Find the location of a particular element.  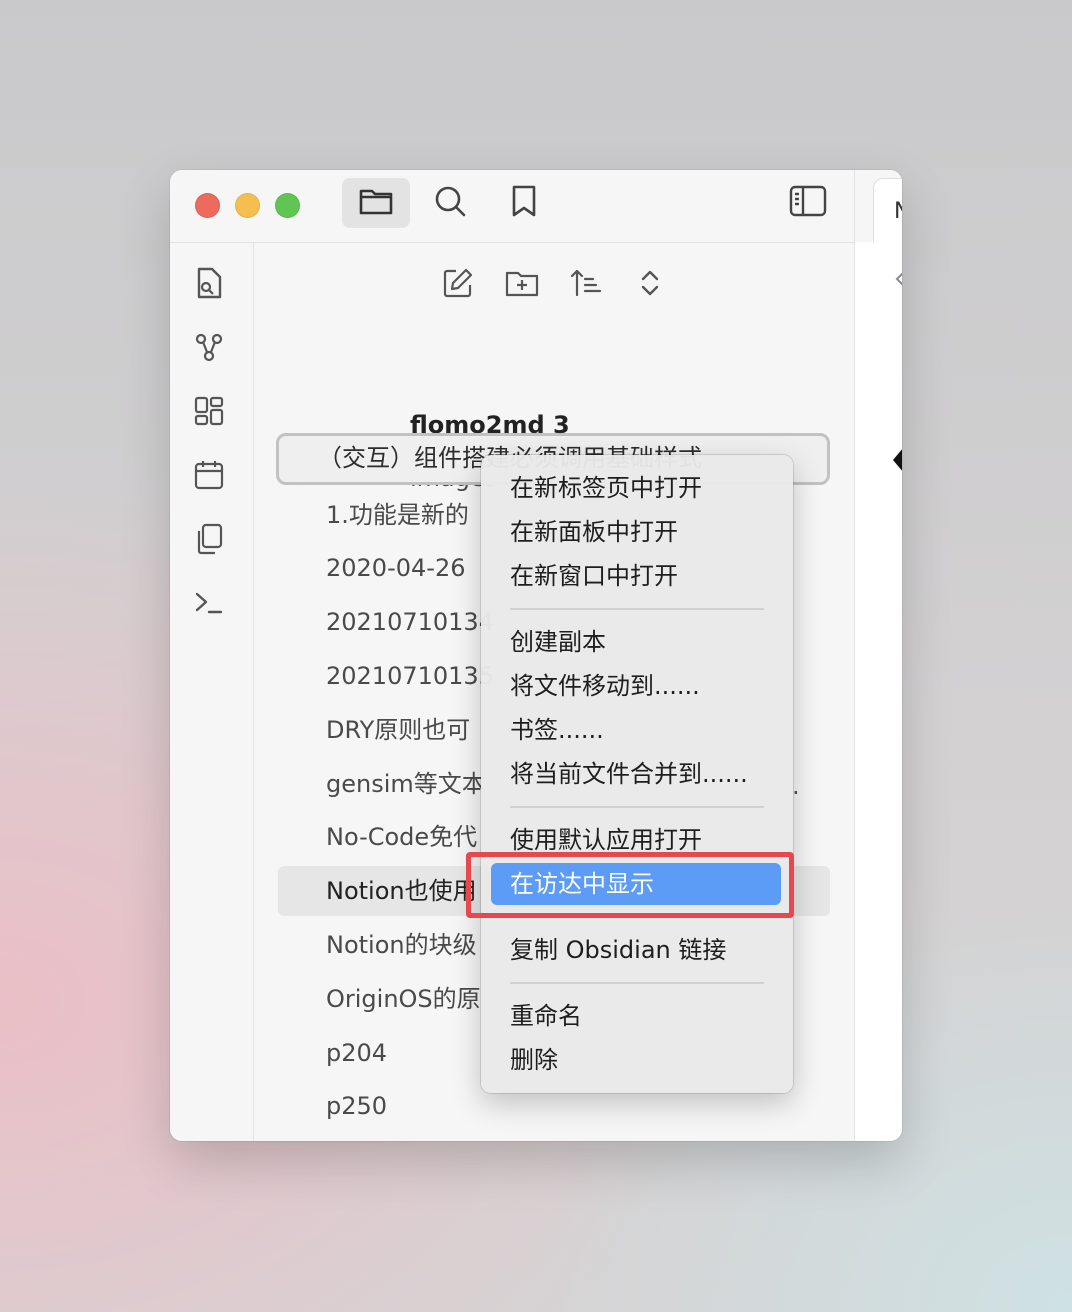

menu-open-default-app: 使用默认应用打开 is located at coordinates (606, 840).